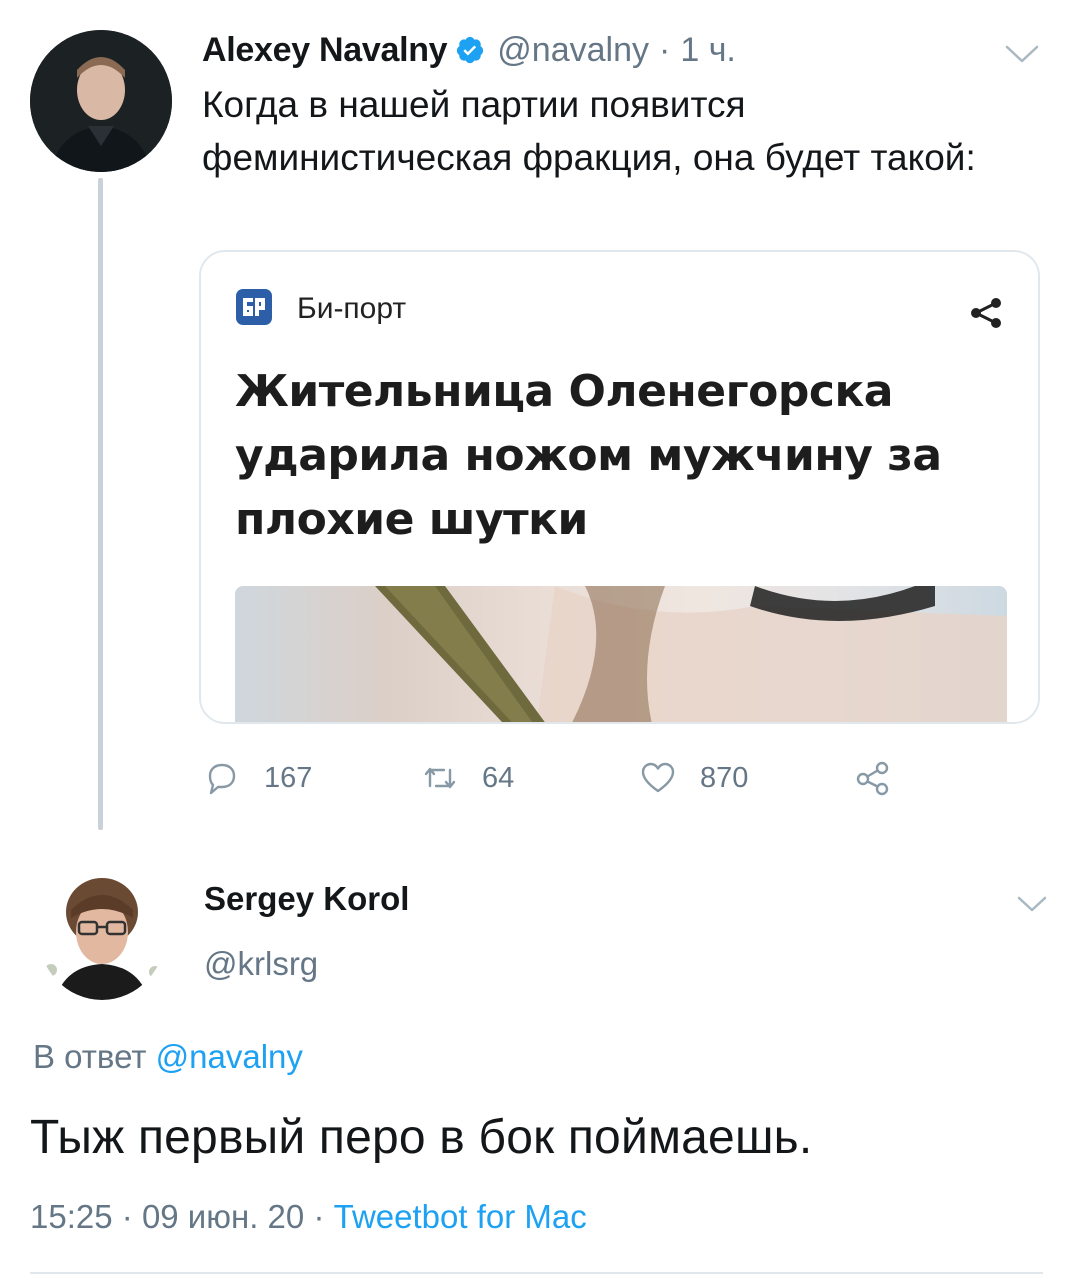  Describe the element at coordinates (254, 307) in the screenshot. I see `biport-logo` at that location.